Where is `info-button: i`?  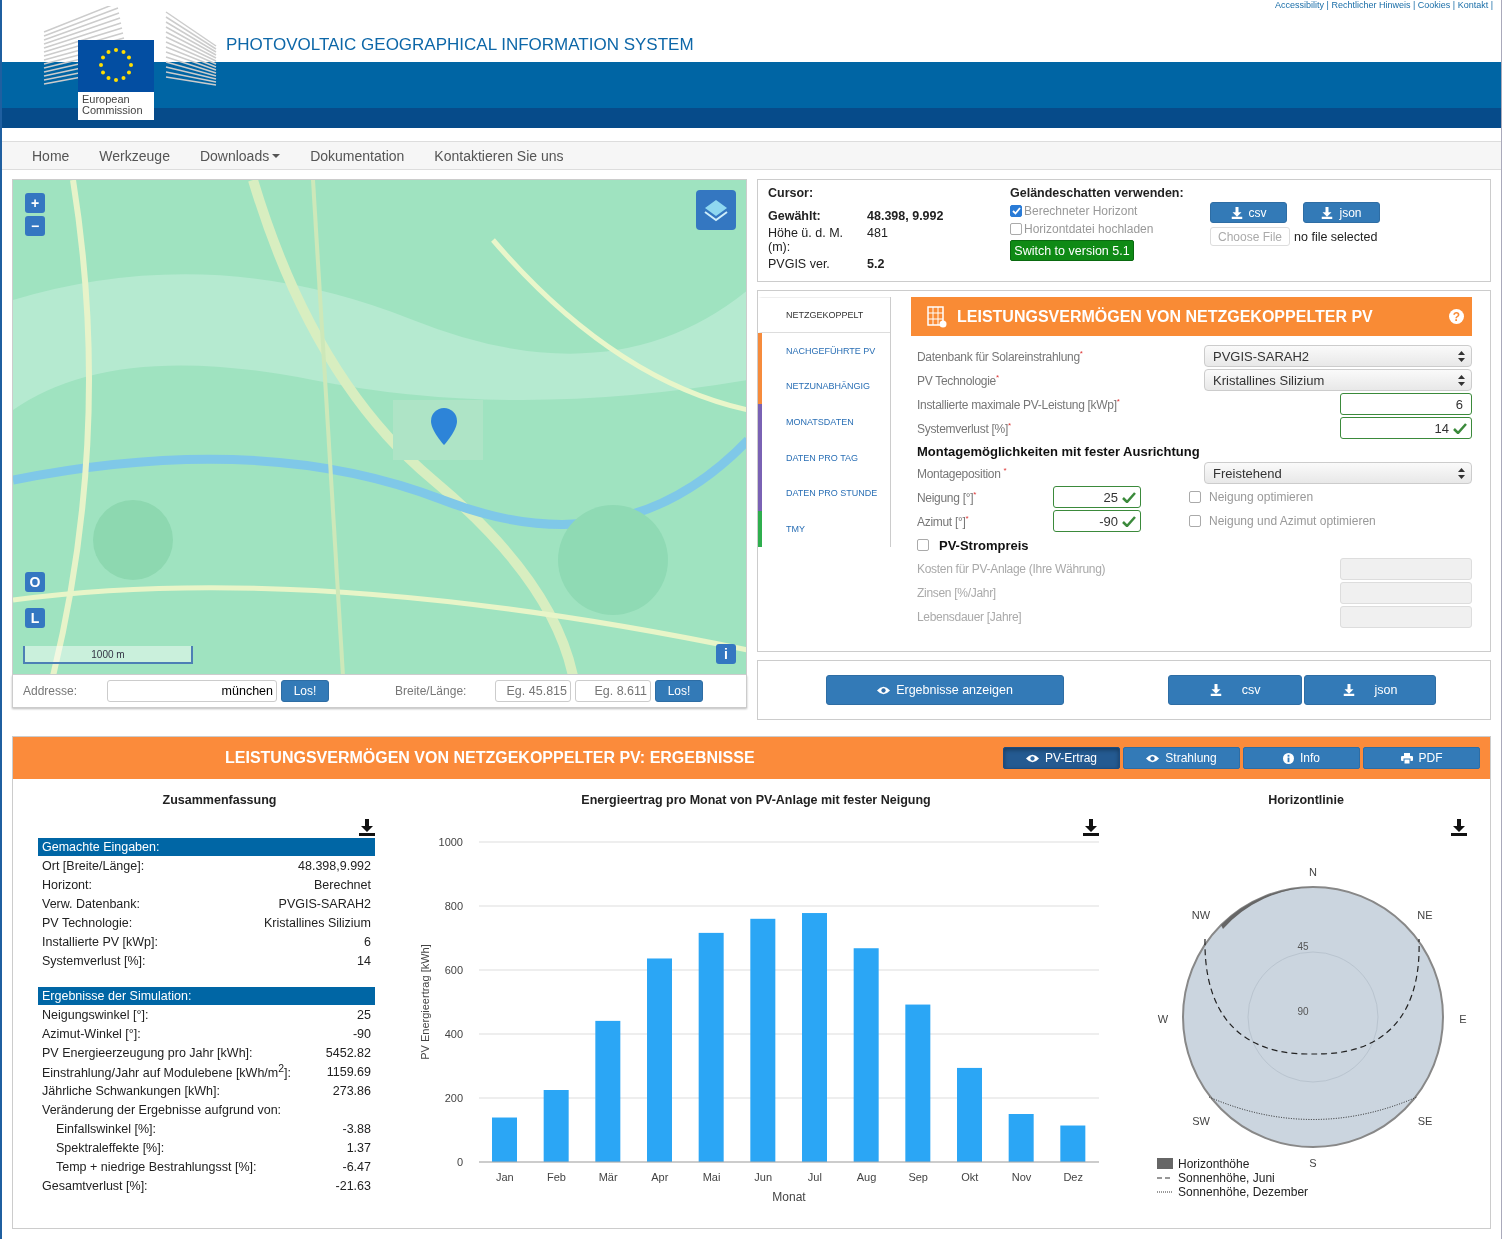 info-button: i is located at coordinates (726, 654).